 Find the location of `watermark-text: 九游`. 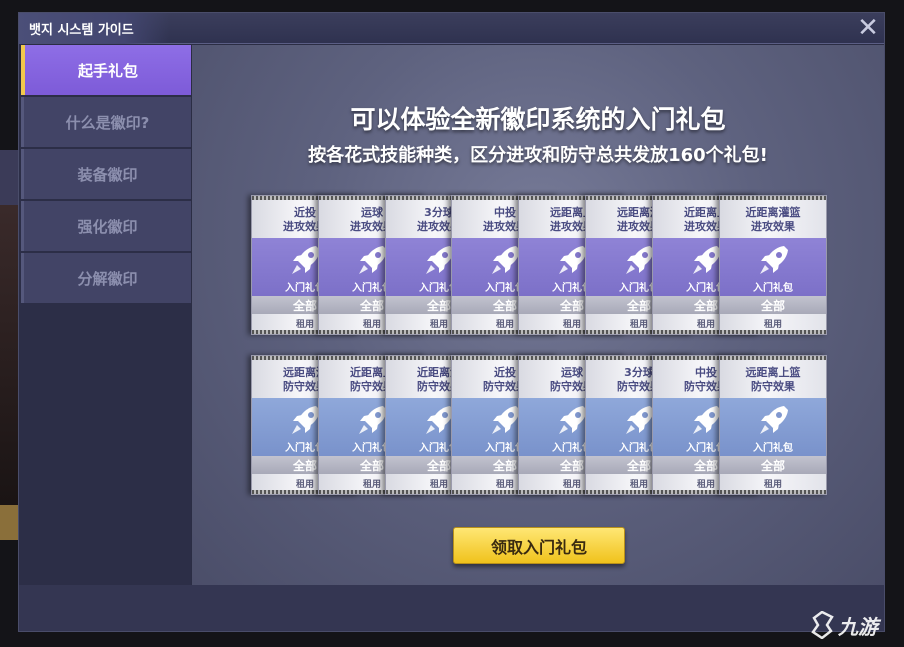

watermark-text: 九游 is located at coordinates (858, 626).